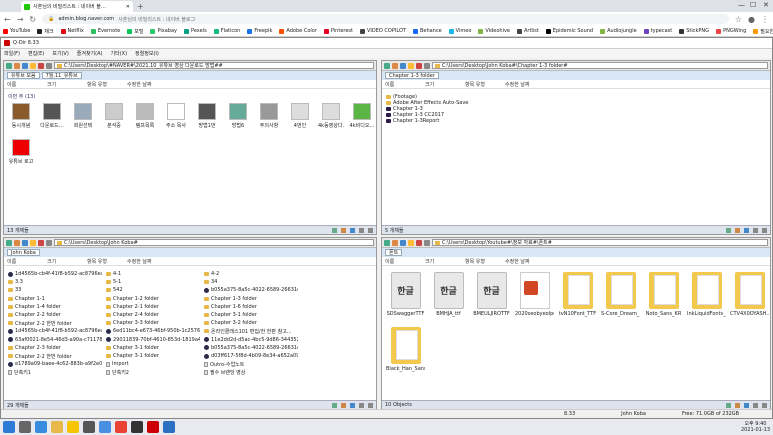  I want to click on menu-item-1: 편집(E), so click(36, 53).